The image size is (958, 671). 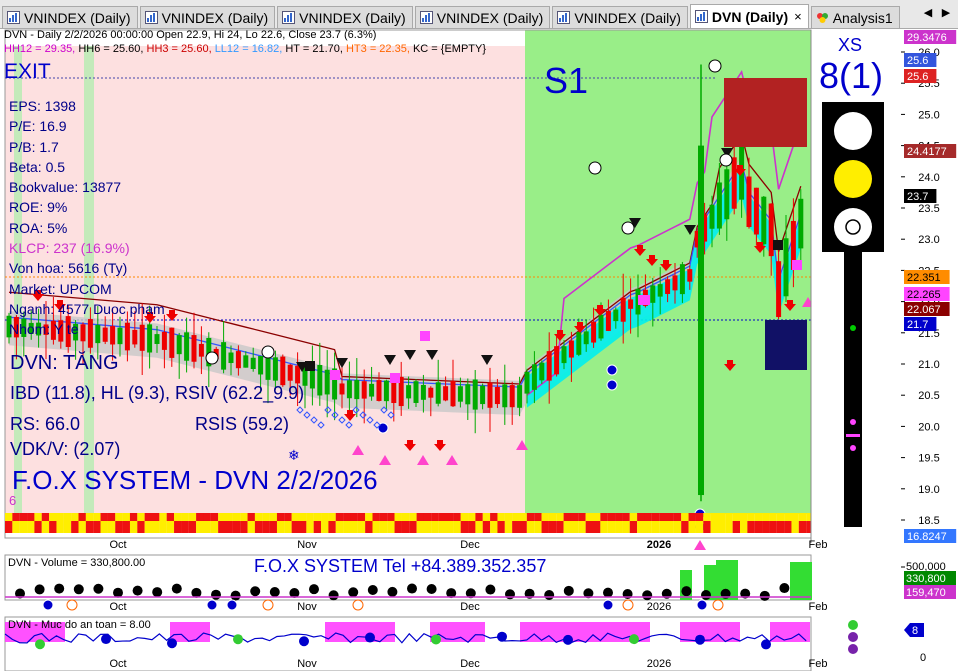 I want to click on tab-3: VNINDEX (Daily), so click(x=482, y=17).